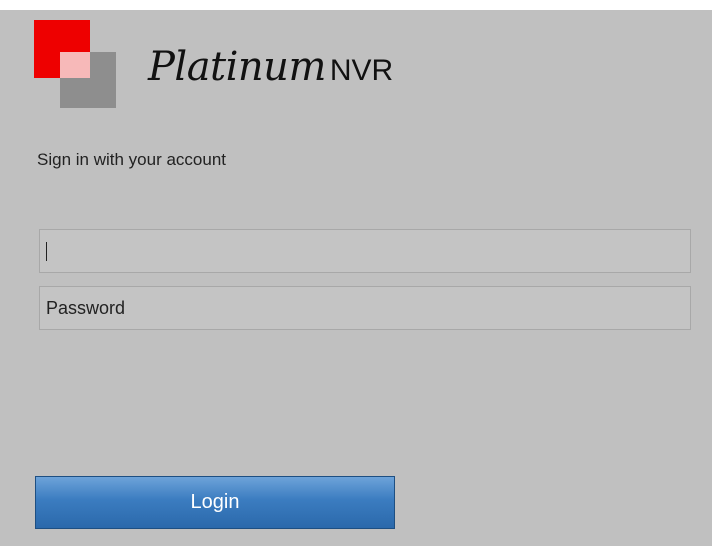 The width and height of the screenshot is (712, 546). What do you see at coordinates (237, 67) in the screenshot?
I see `brand-script-name: Platinum` at bounding box center [237, 67].